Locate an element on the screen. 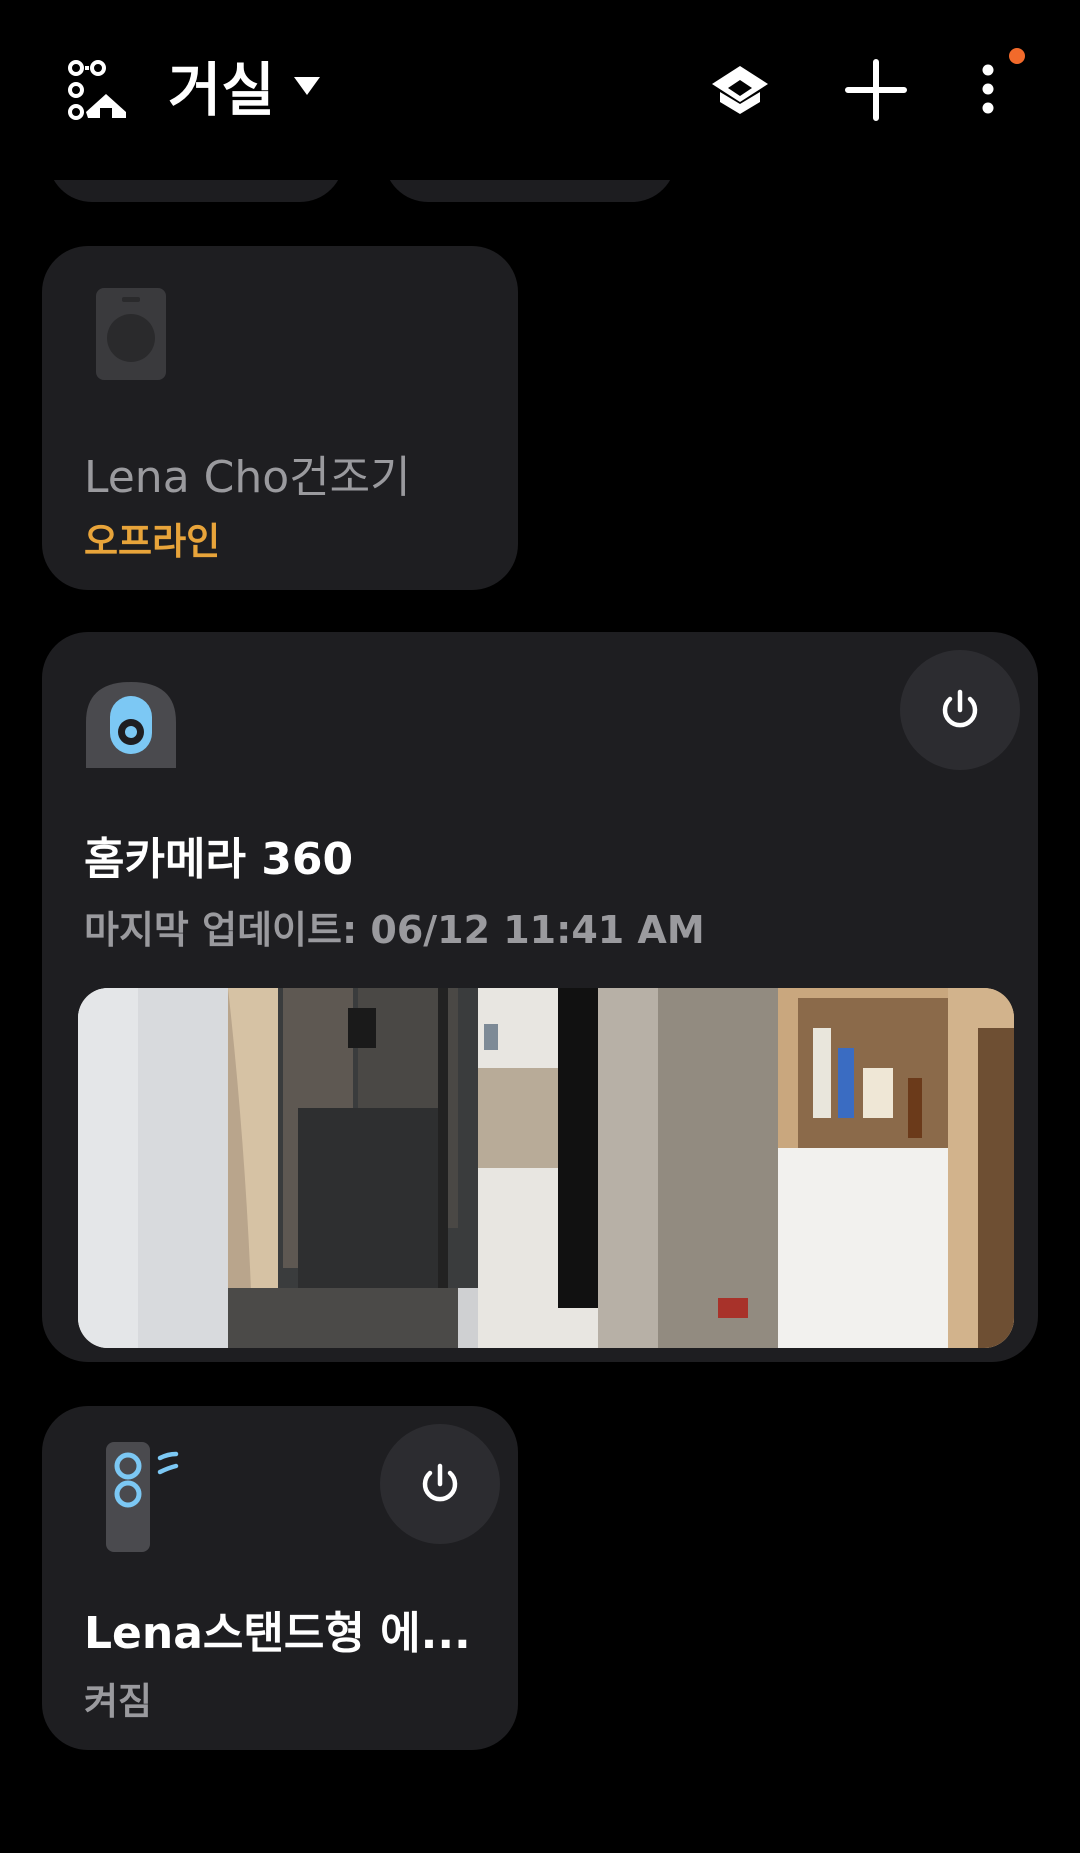 The height and width of the screenshot is (1853, 1080). device-status: 마지막 업데이트: 06/12 11:41 AM is located at coordinates (394, 930).